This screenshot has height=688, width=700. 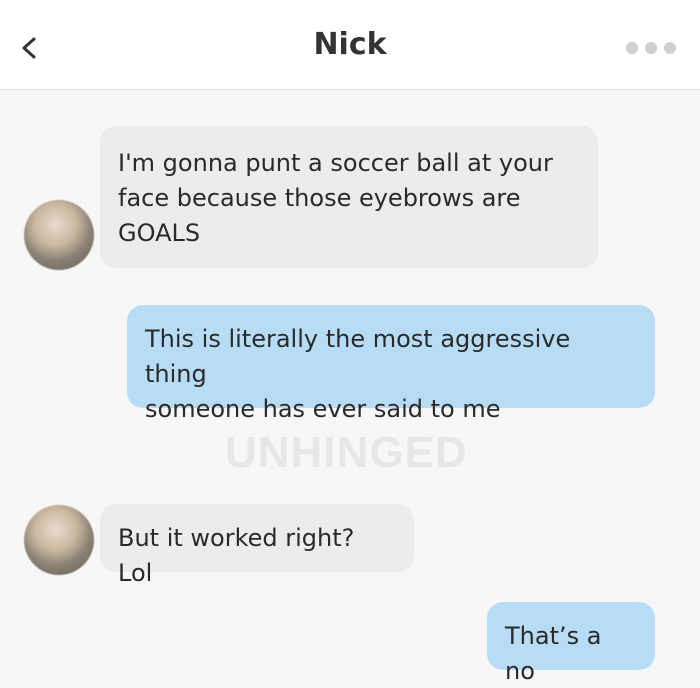 What do you see at coordinates (346, 452) in the screenshot?
I see `watermark: UNHINGED` at bounding box center [346, 452].